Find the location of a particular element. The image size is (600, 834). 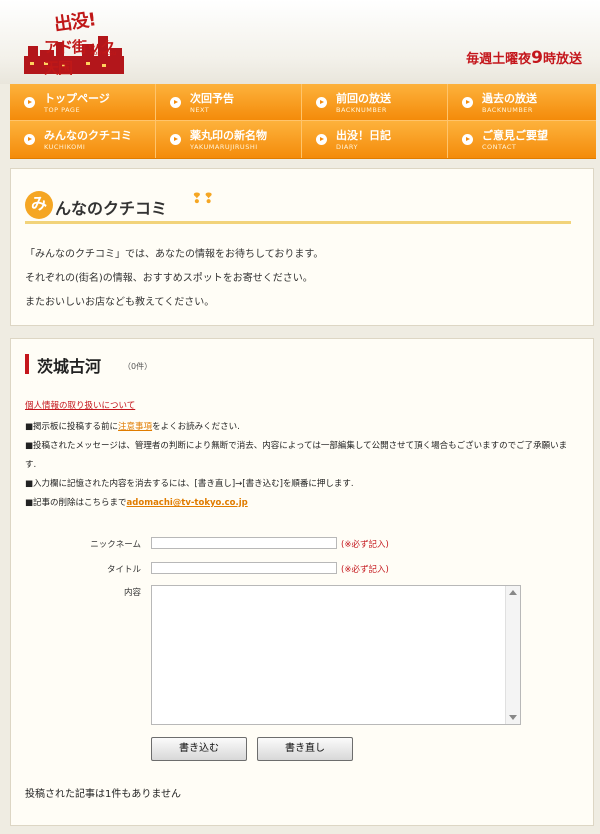

reset-button: 書き直し is located at coordinates (305, 749).